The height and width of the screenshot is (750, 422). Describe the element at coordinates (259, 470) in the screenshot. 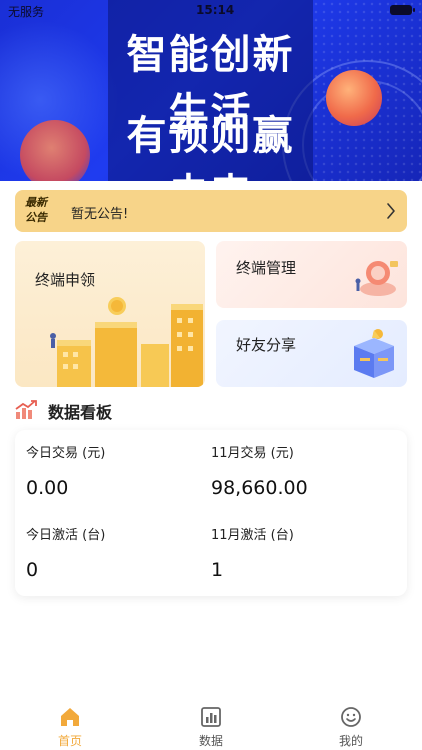

I see `stat-month-trade: 11月交易 (元) 98,660.00` at that location.